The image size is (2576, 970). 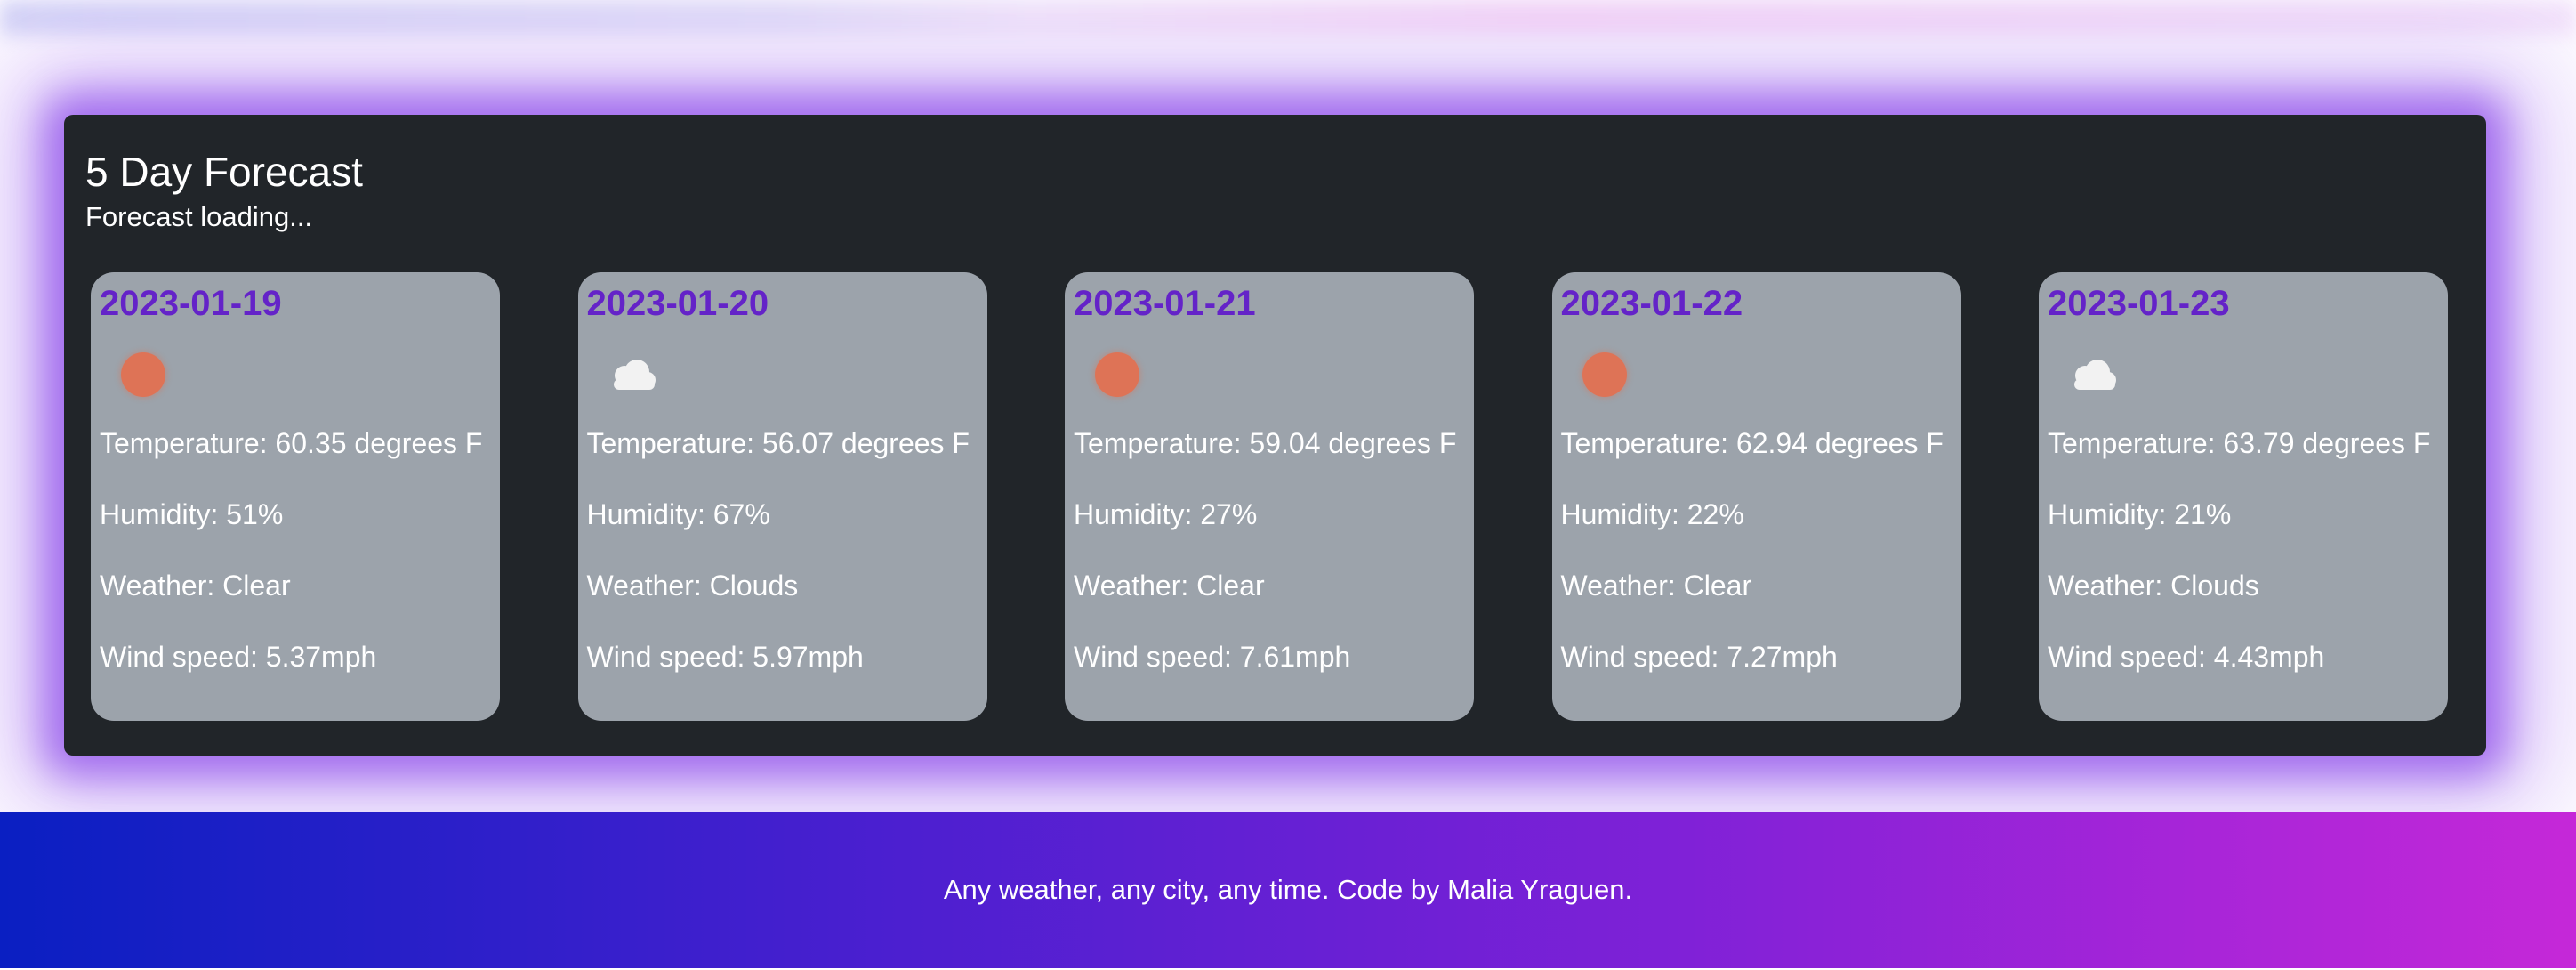 I want to click on forecast-date: 2023-01-22, so click(x=1651, y=303).